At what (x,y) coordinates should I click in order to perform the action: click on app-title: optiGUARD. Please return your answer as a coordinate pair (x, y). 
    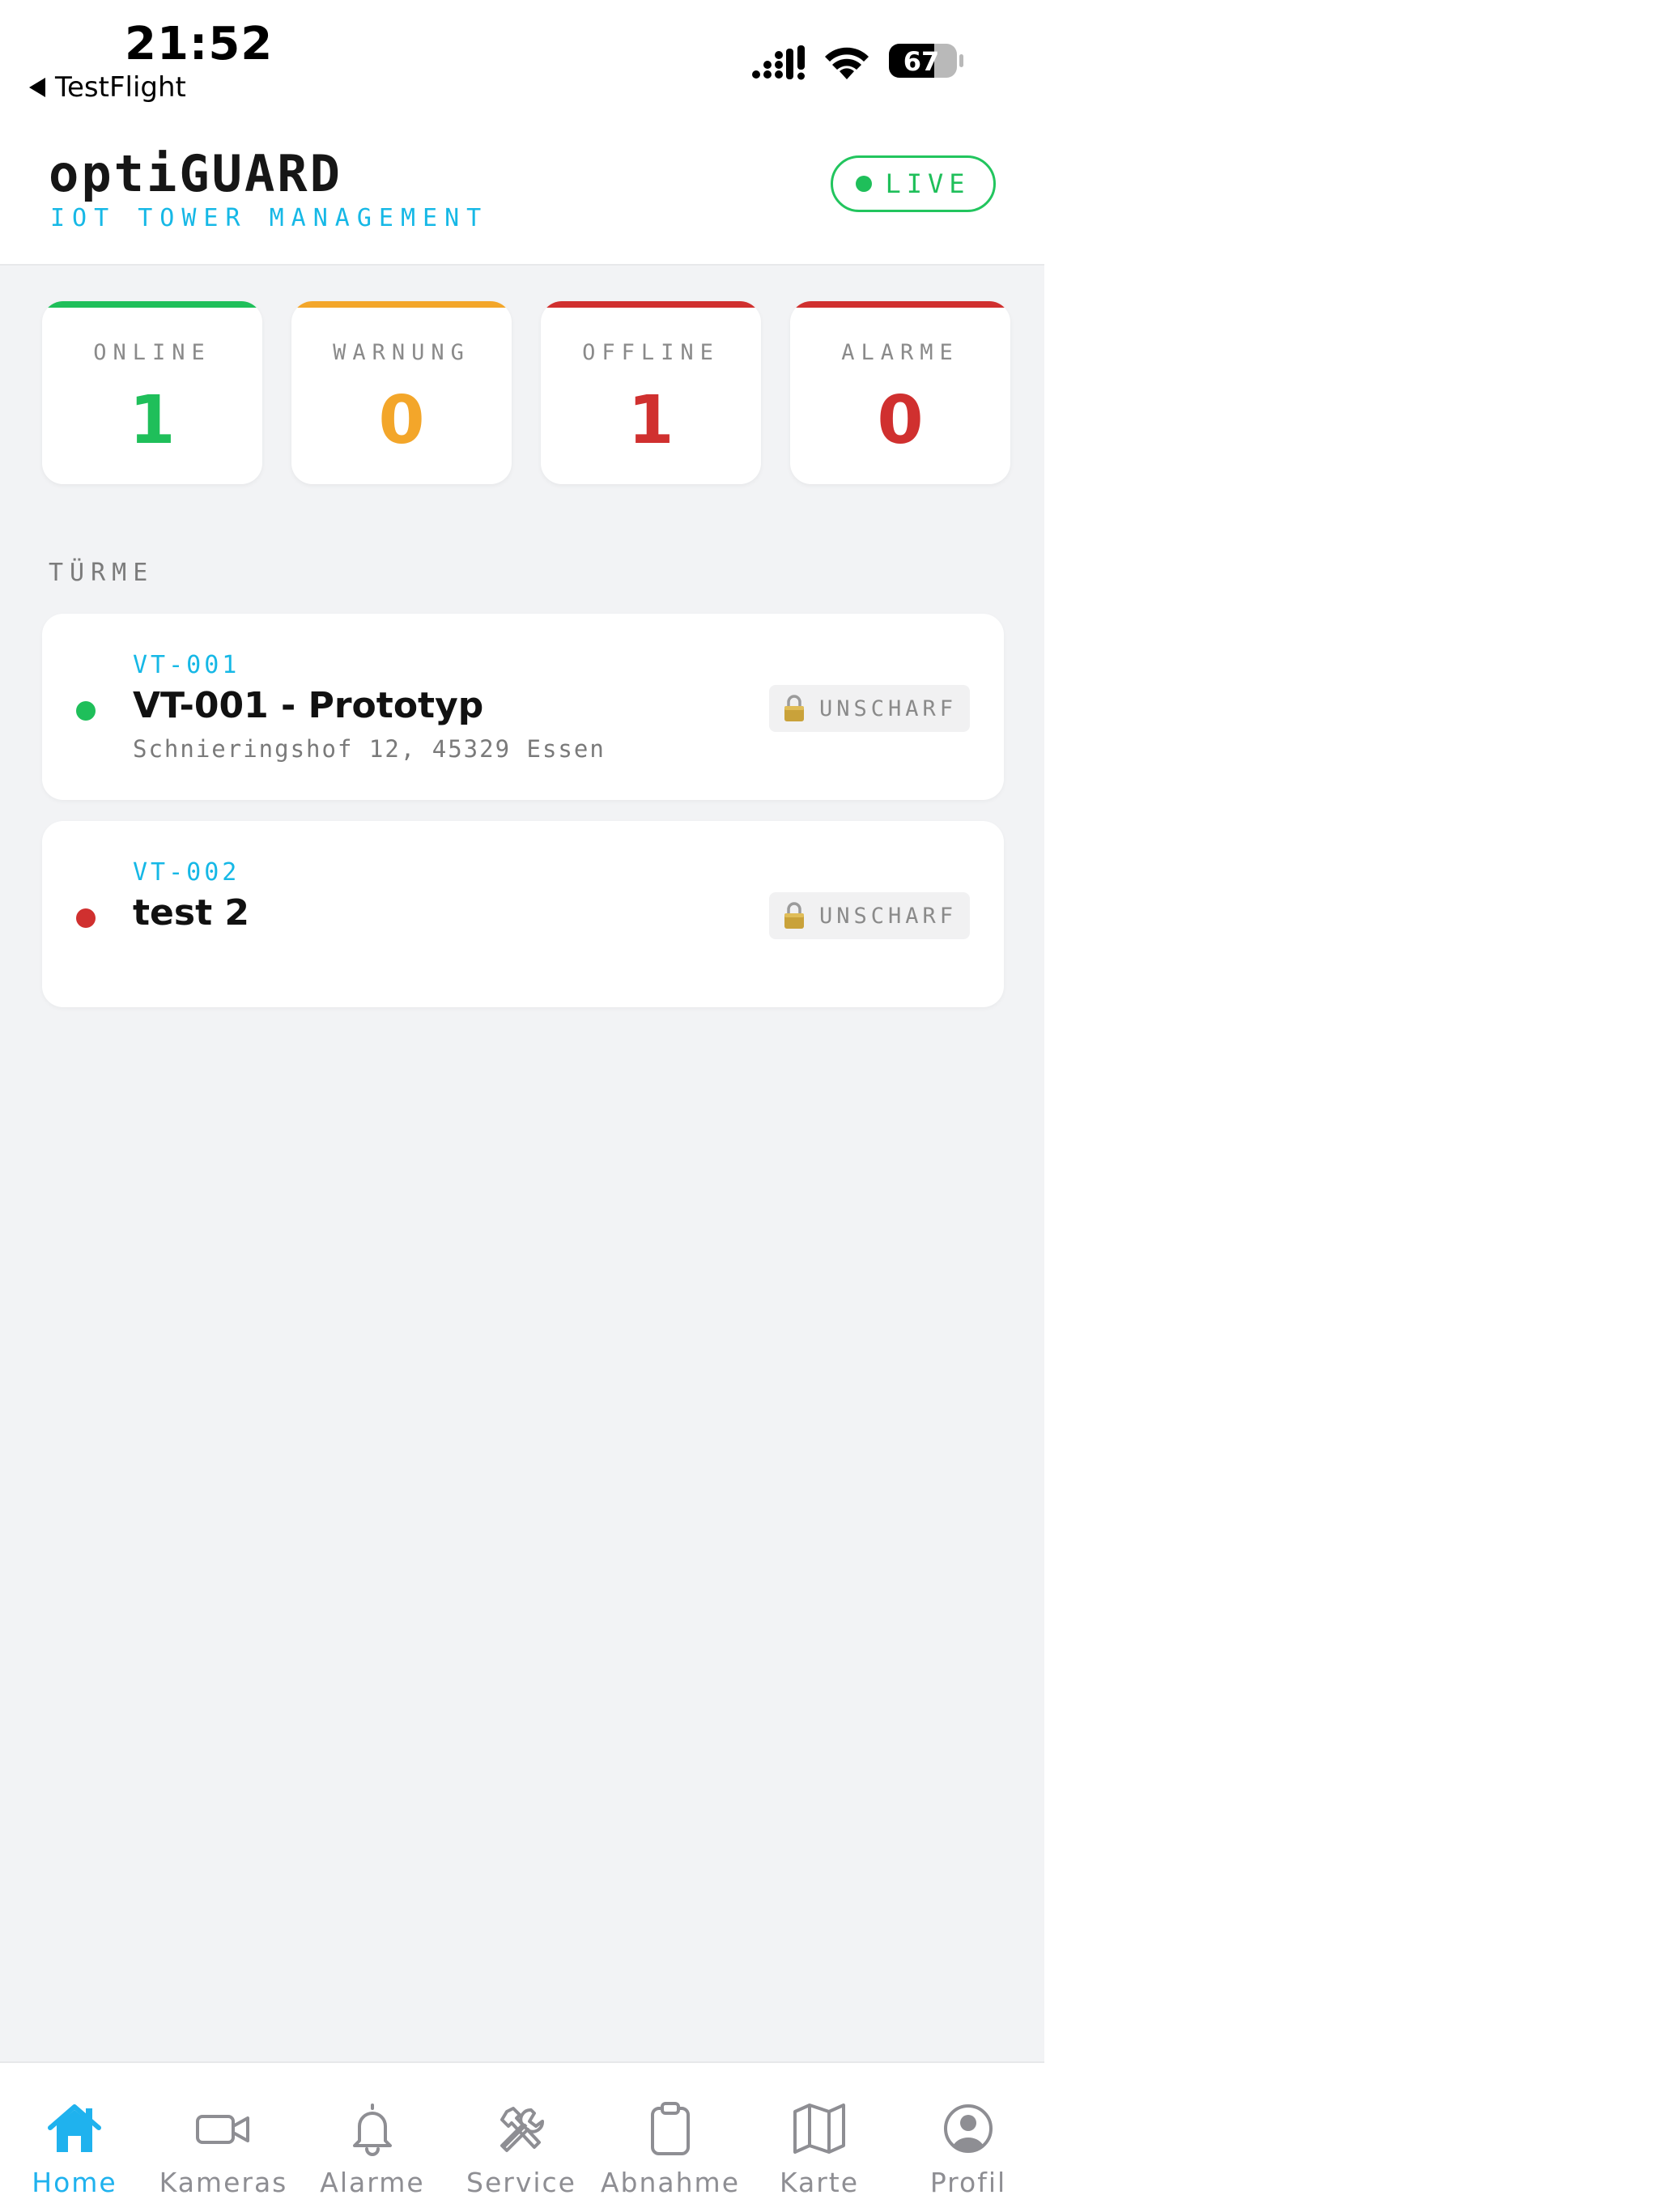
    Looking at the image, I should click on (195, 174).